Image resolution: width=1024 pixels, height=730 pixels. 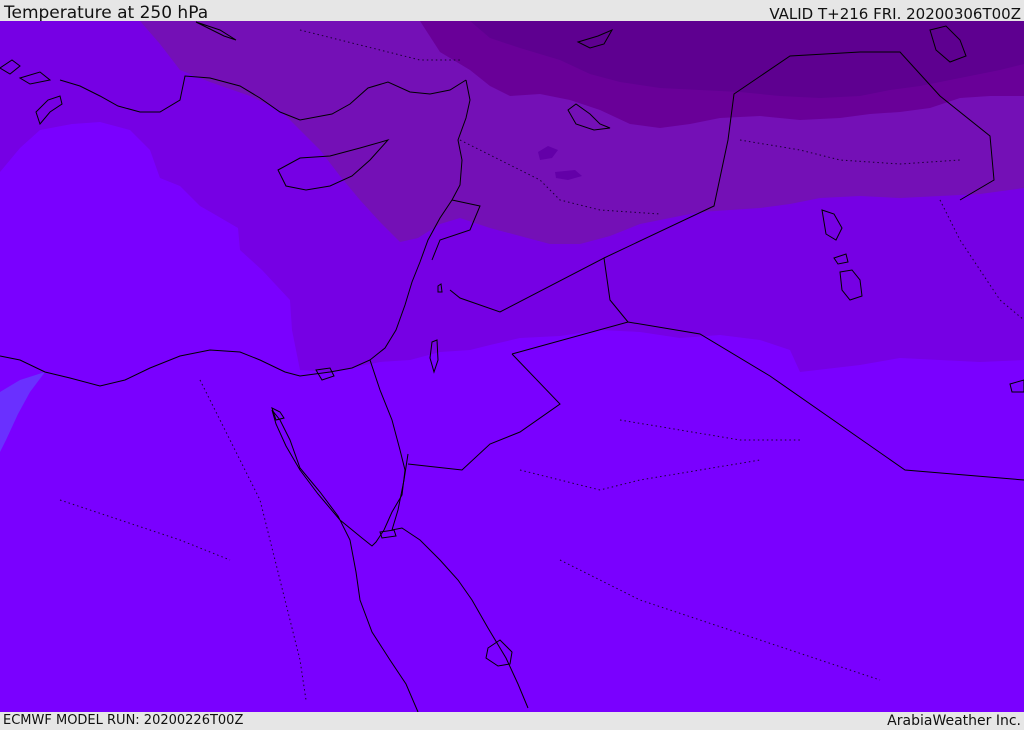 What do you see at coordinates (954, 721) in the screenshot?
I see `brand-label: ArabiaWeather Inc.` at bounding box center [954, 721].